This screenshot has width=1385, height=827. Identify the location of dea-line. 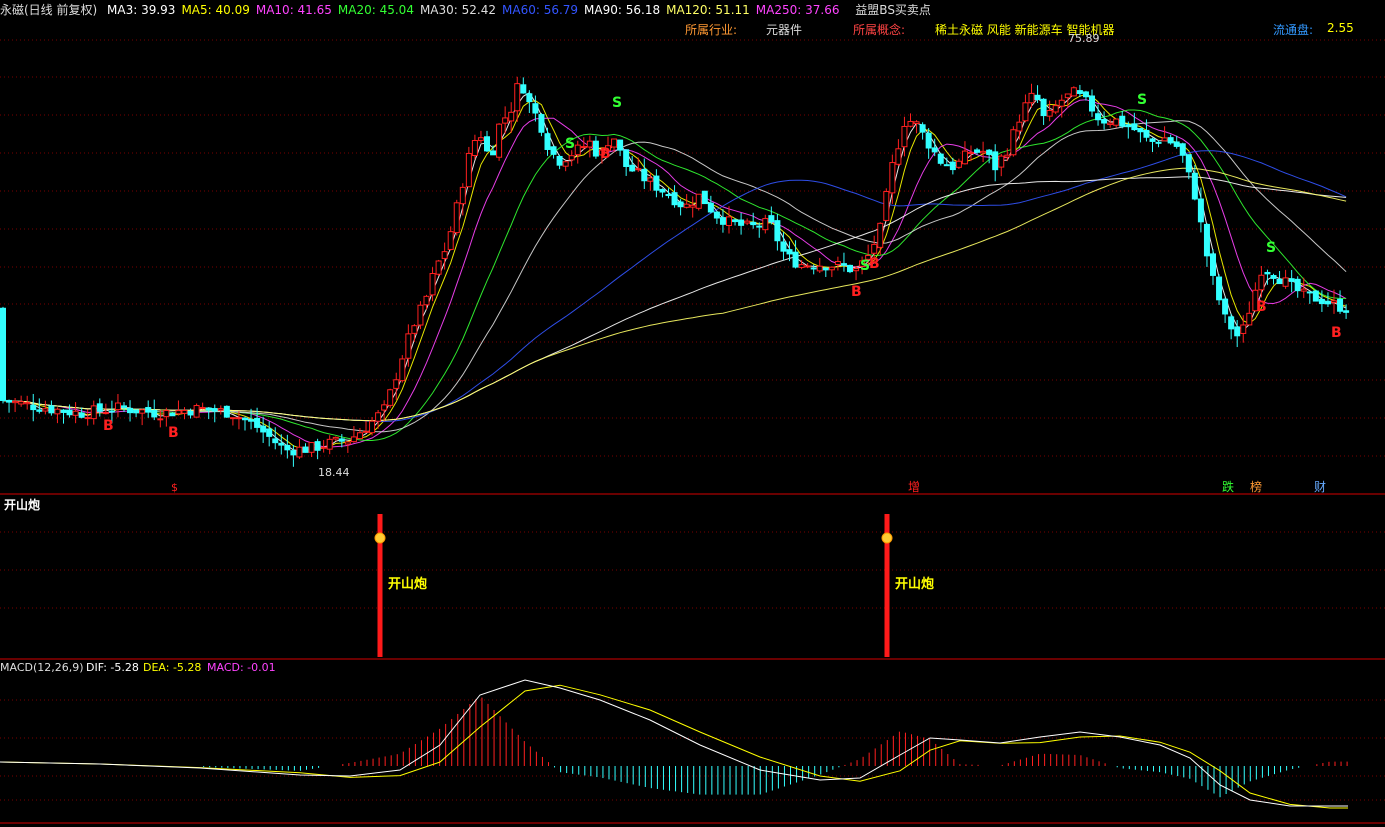
(674, 746).